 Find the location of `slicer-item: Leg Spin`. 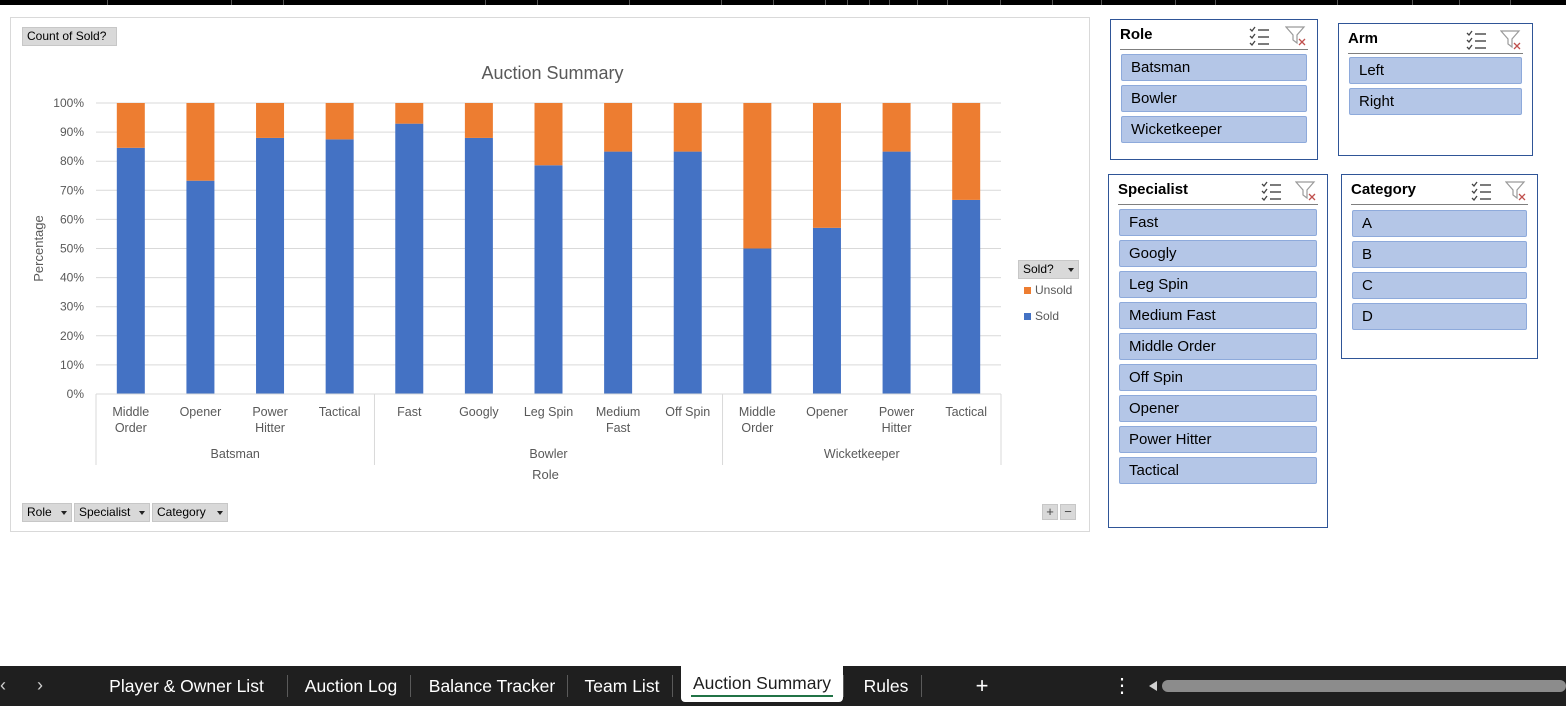

slicer-item: Leg Spin is located at coordinates (1218, 284).